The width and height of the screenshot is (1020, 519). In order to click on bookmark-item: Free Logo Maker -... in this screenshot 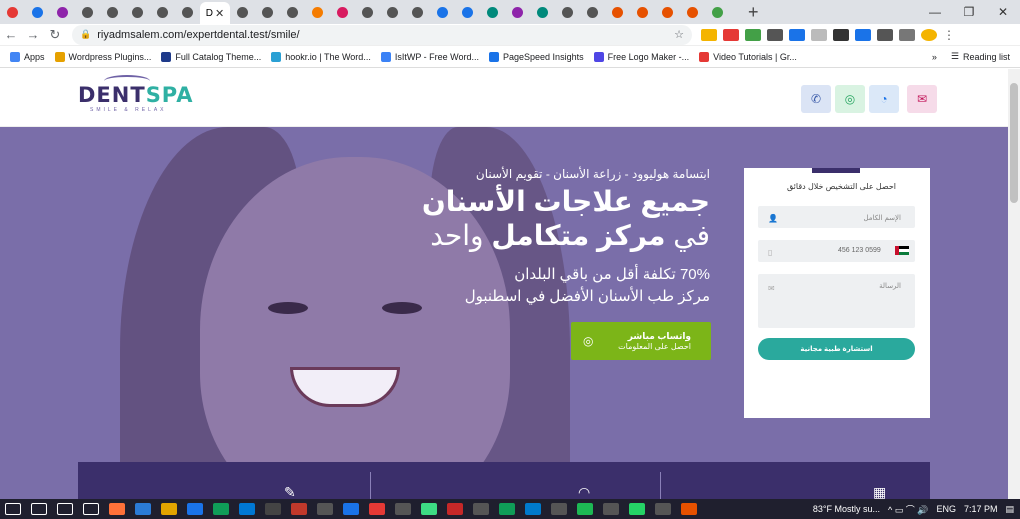, I will do `click(641, 56)`.